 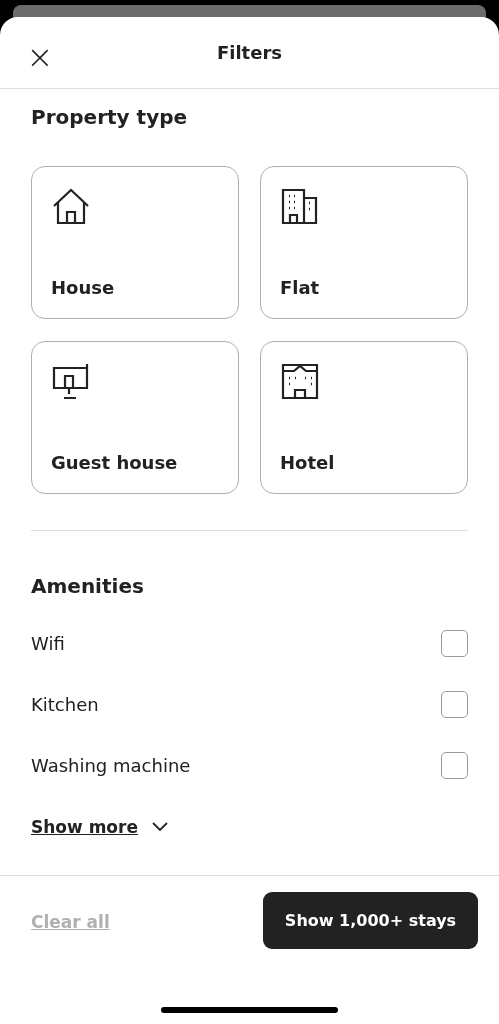 I want to click on amenity-label: Kitchen, so click(x=65, y=704).